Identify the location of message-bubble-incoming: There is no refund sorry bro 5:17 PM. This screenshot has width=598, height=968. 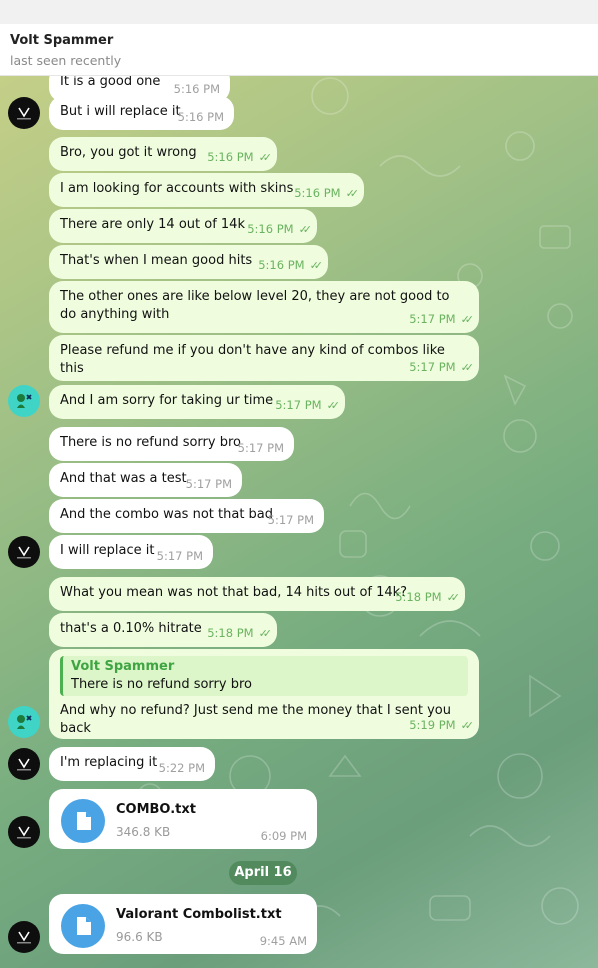
(171, 444).